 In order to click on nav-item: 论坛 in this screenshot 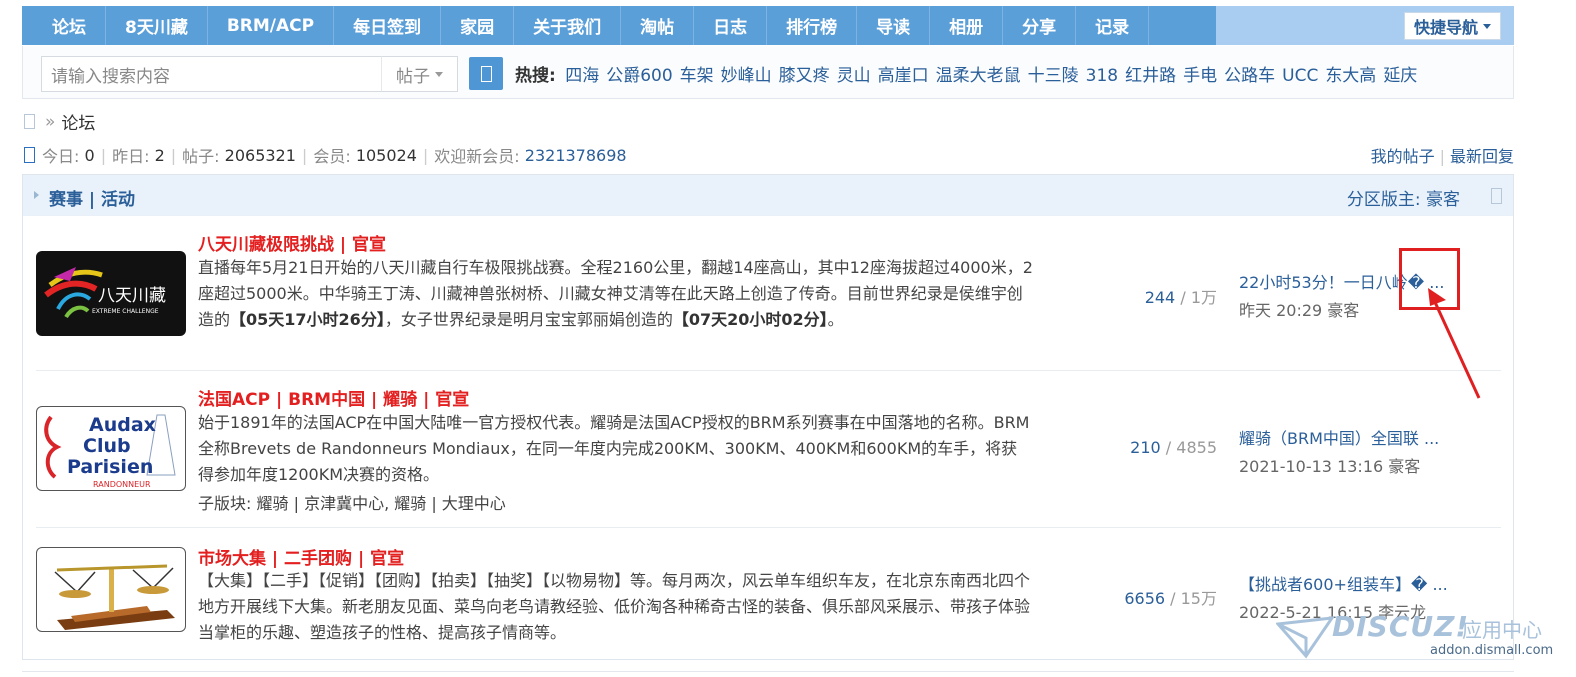, I will do `click(64, 25)`.